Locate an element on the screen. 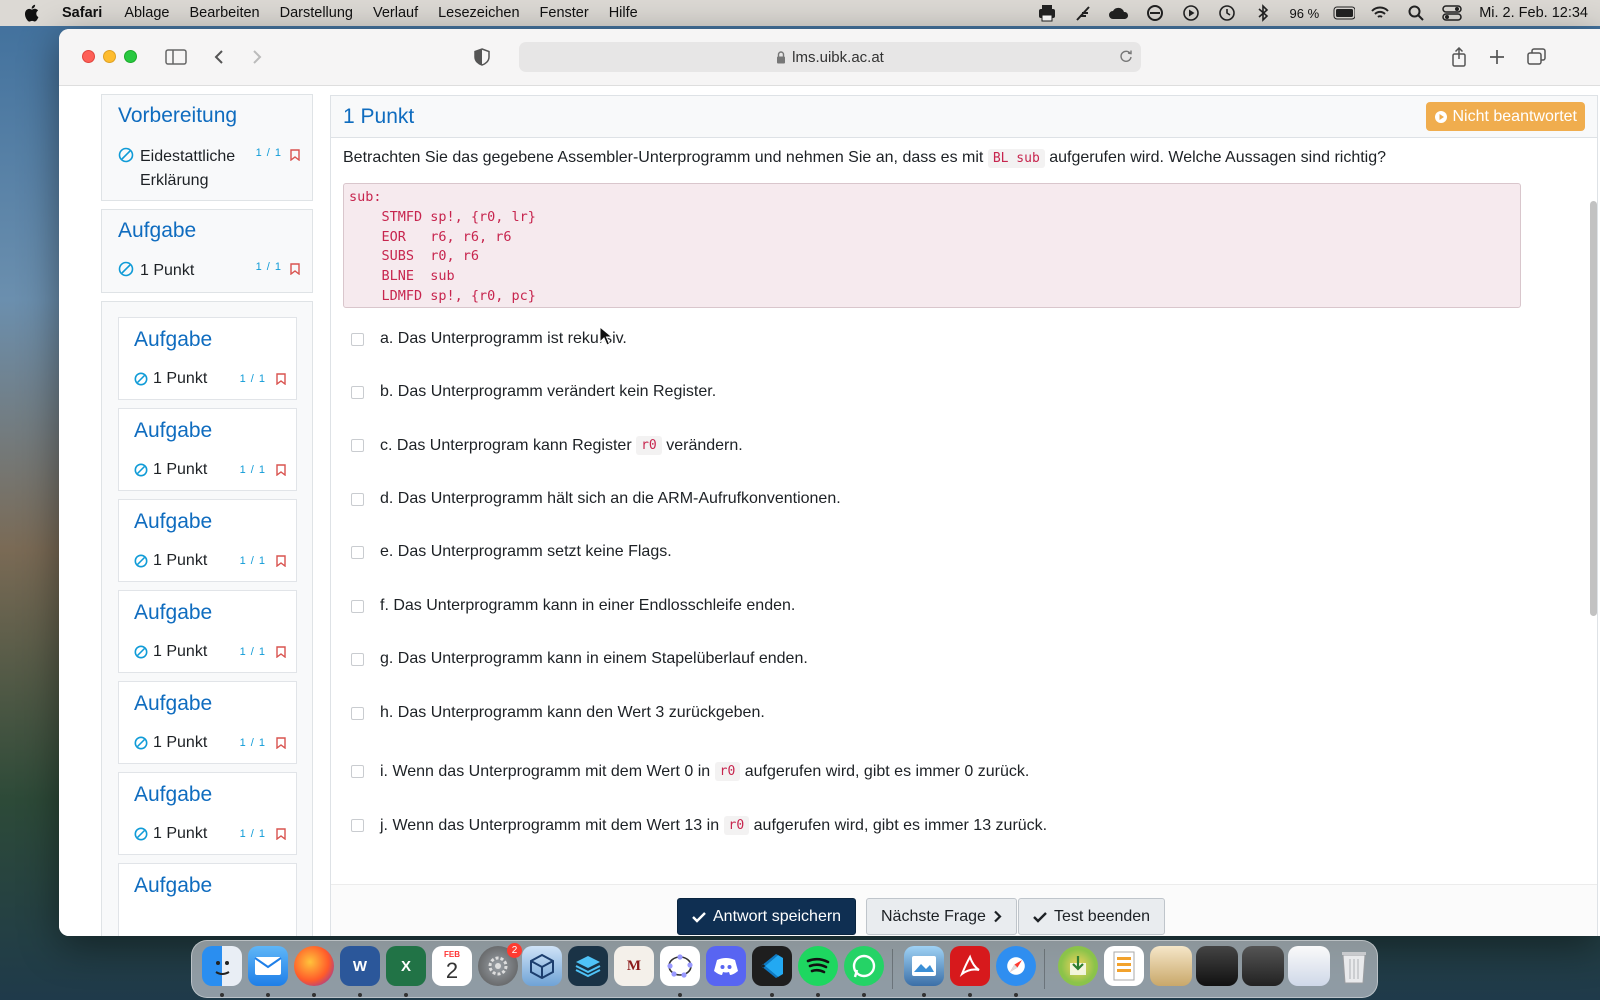  vscode-icon is located at coordinates (772, 966).